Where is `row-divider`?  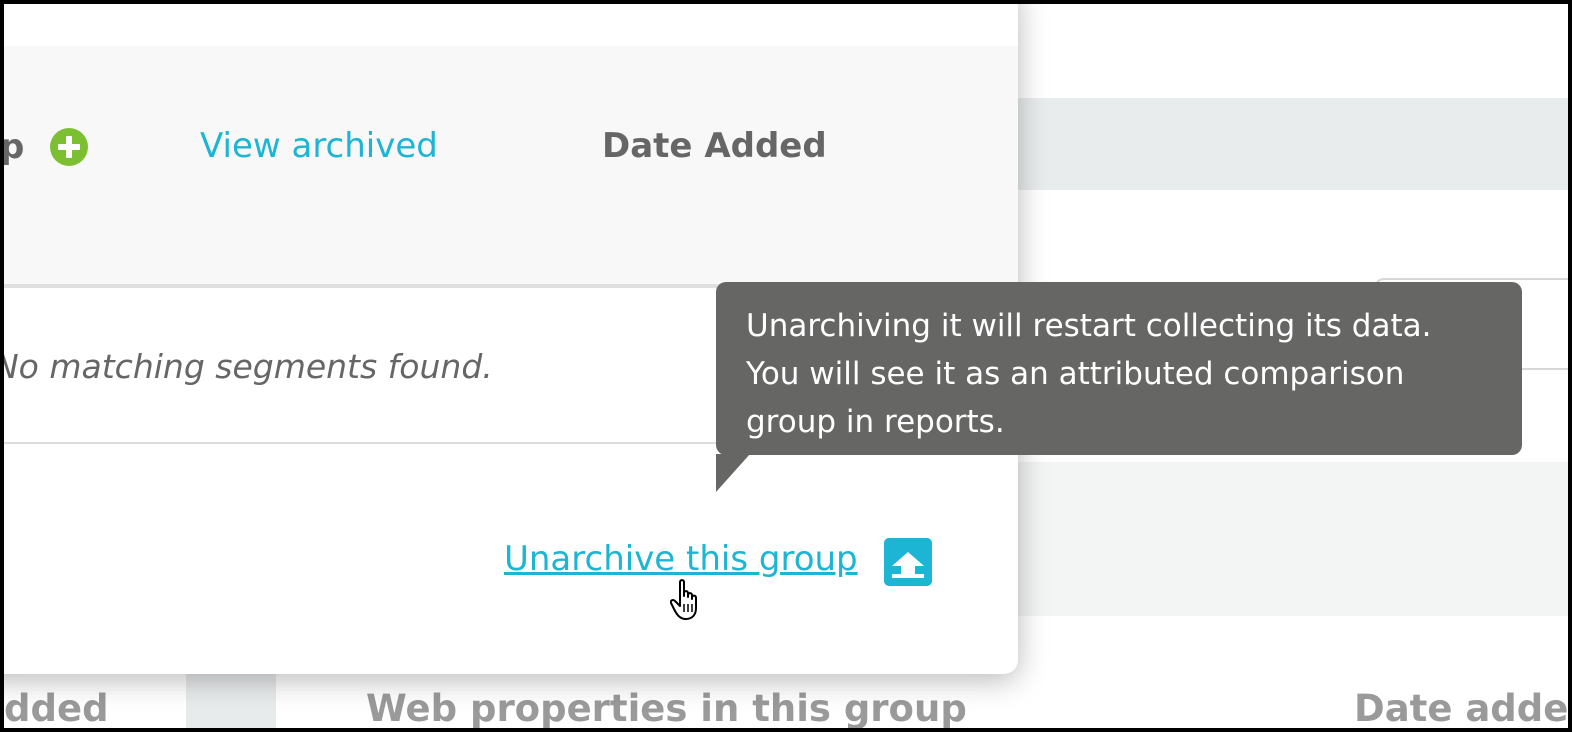
row-divider is located at coordinates (369, 443).